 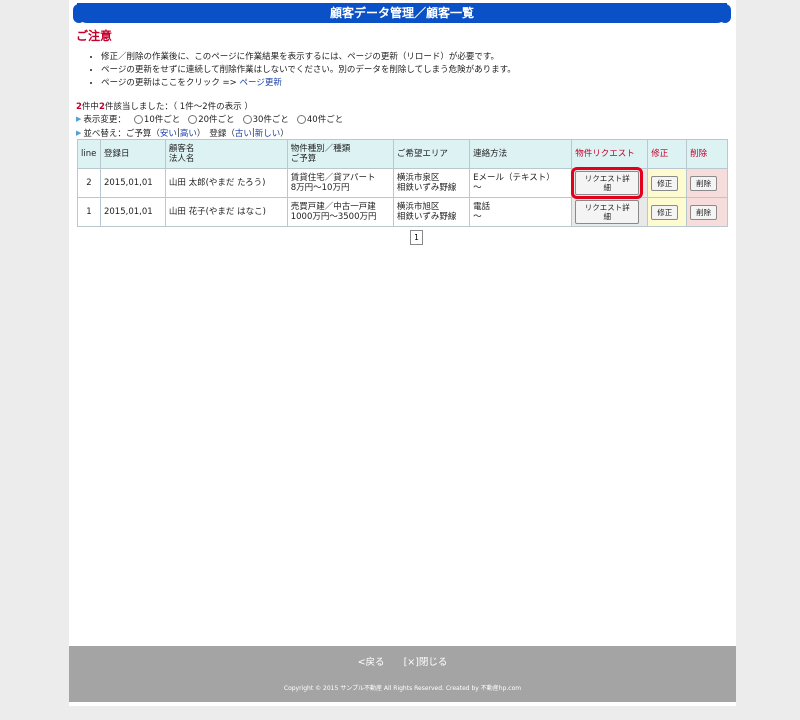 I want to click on cell-budget: 8万円～10万円, so click(x=320, y=188).